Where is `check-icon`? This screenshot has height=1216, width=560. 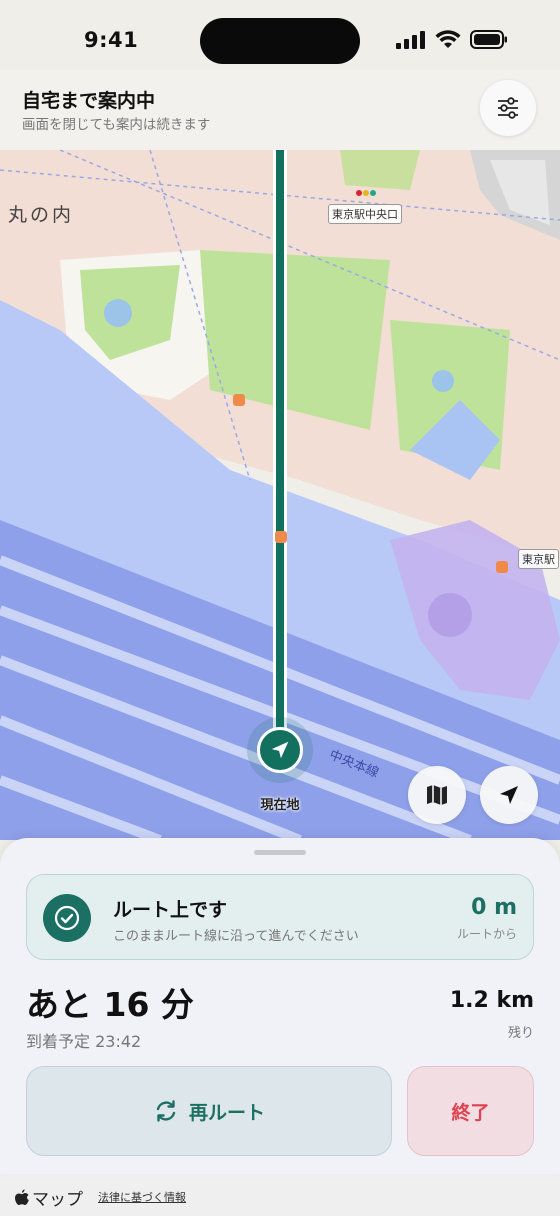 check-icon is located at coordinates (67, 918).